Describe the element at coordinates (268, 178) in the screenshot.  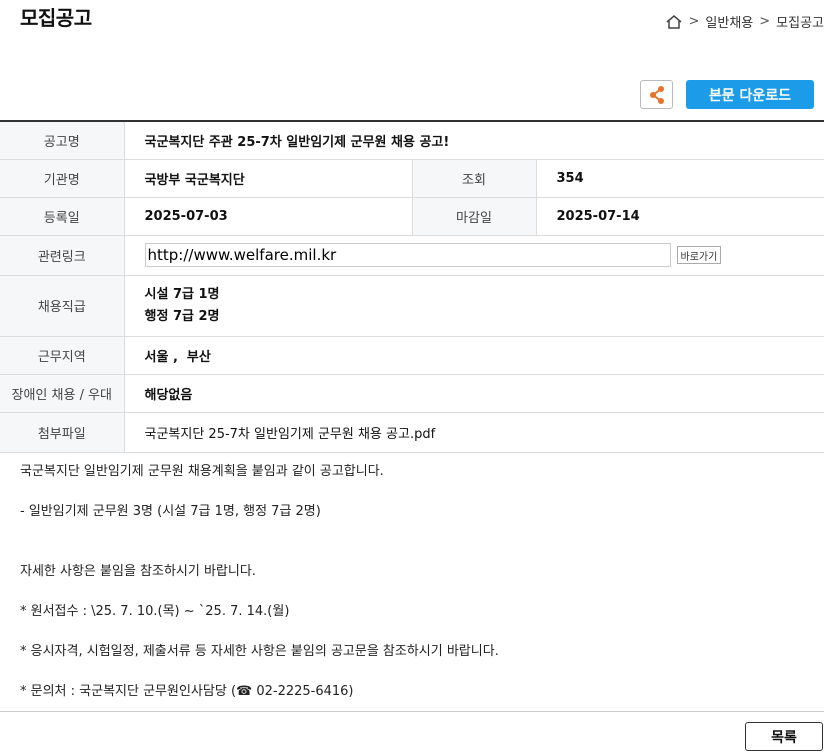
I see `org-value: 국방부 국군복지단` at that location.